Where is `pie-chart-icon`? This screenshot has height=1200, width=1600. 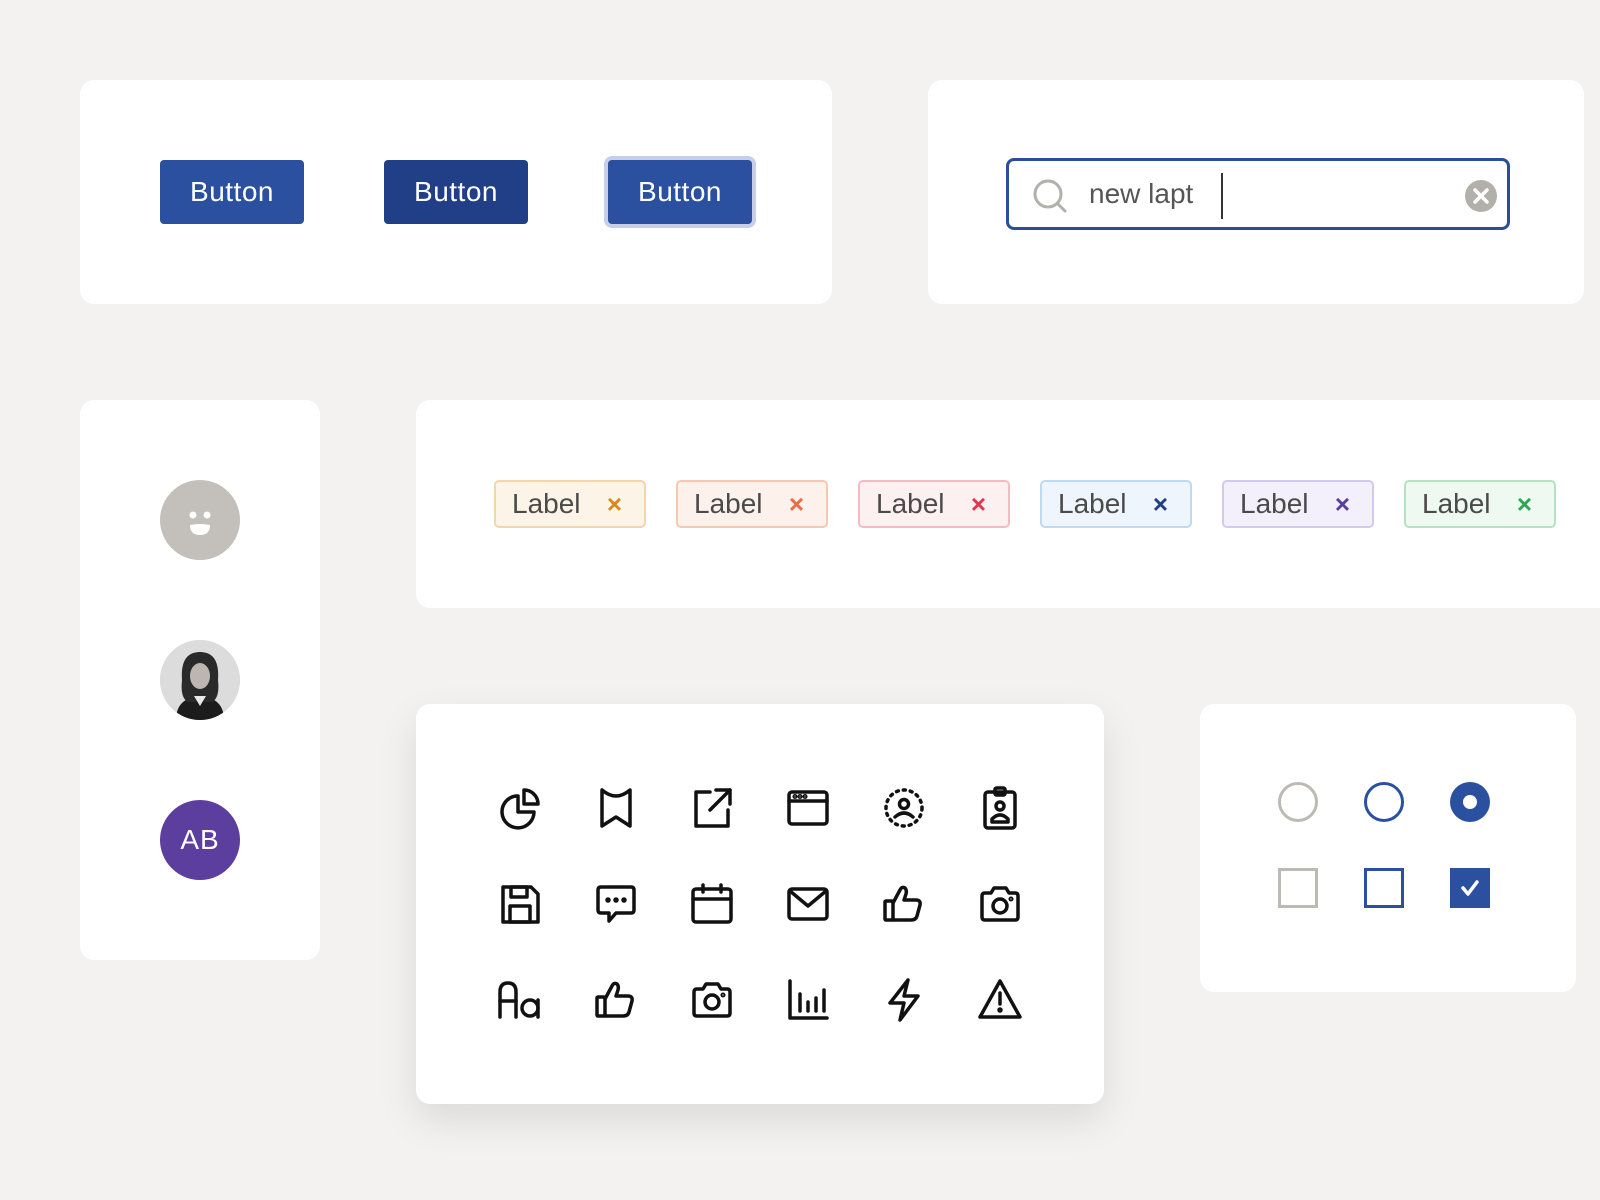
pie-chart-icon is located at coordinates (520, 808).